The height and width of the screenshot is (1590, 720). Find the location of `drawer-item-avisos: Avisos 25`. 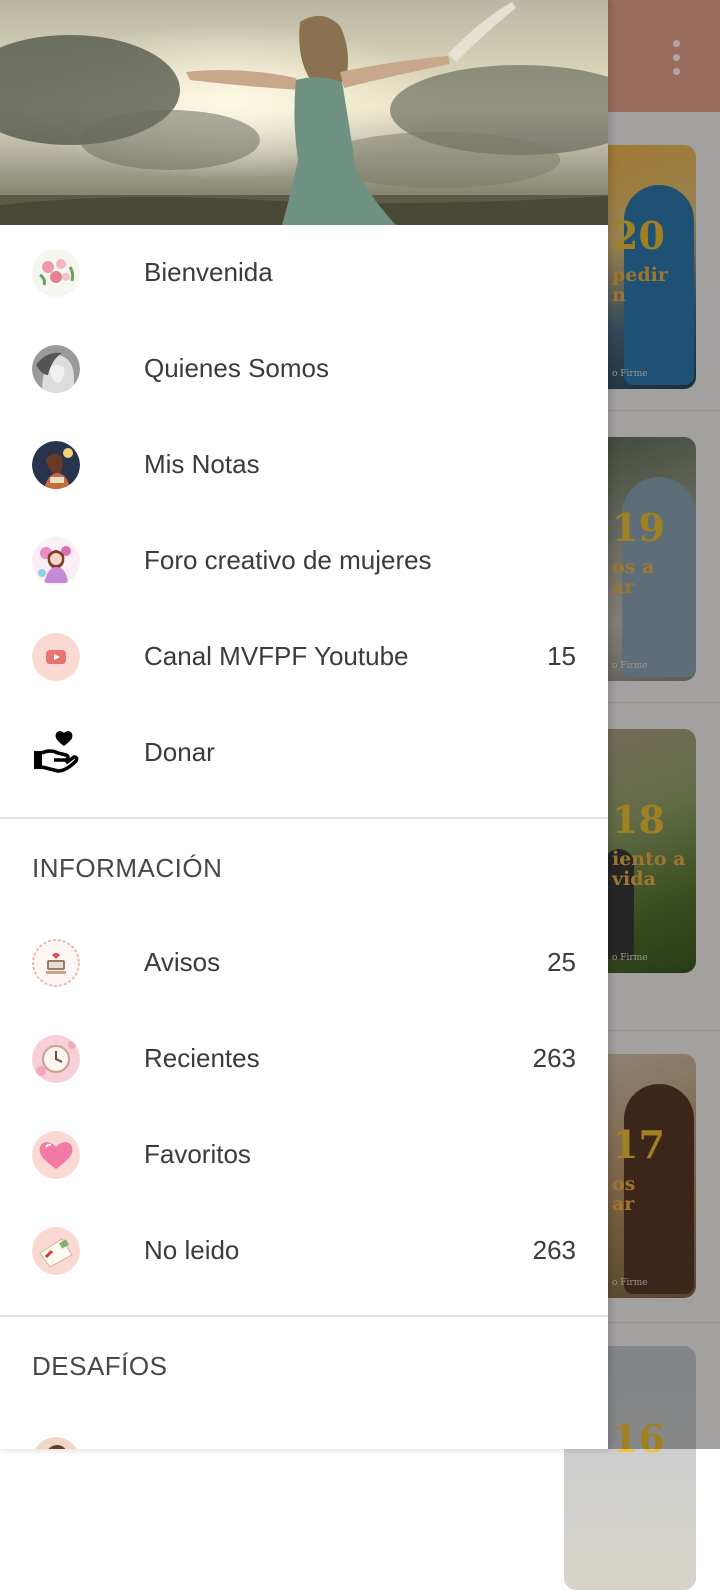

drawer-item-avisos: Avisos 25 is located at coordinates (304, 963).